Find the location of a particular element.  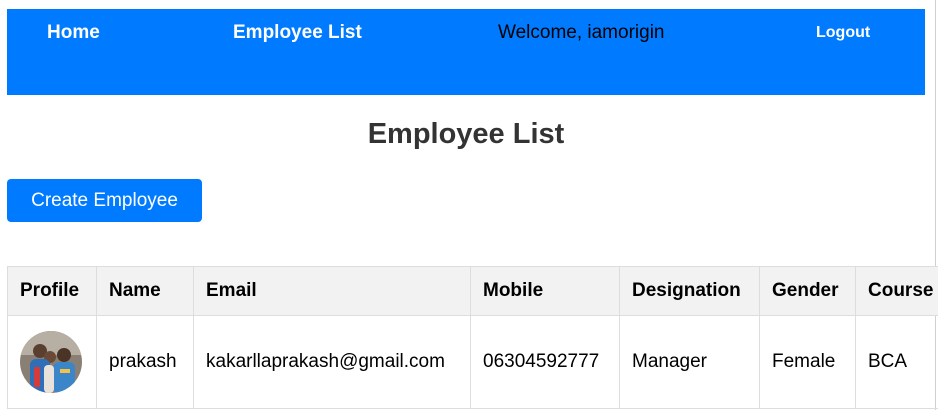

column-header-email: Email is located at coordinates (332, 291).